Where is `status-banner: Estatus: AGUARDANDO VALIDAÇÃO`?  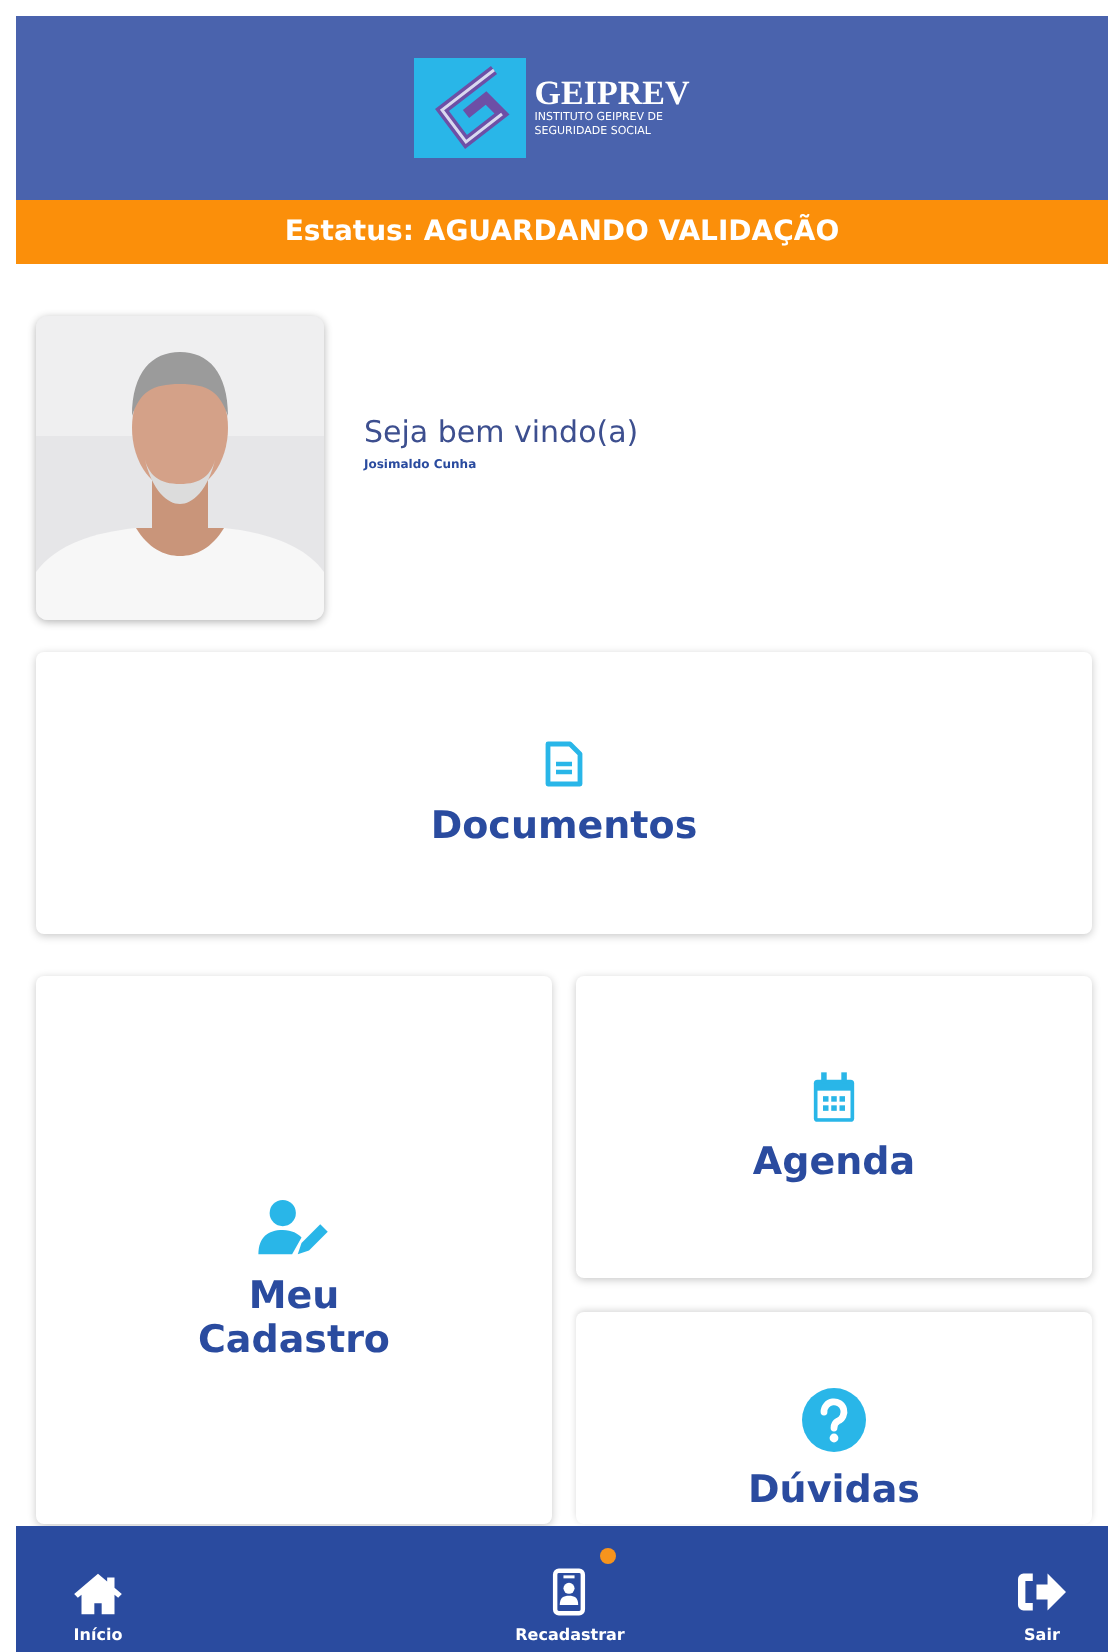
status-banner: Estatus: AGUARDANDO VALIDAÇÃO is located at coordinates (562, 232).